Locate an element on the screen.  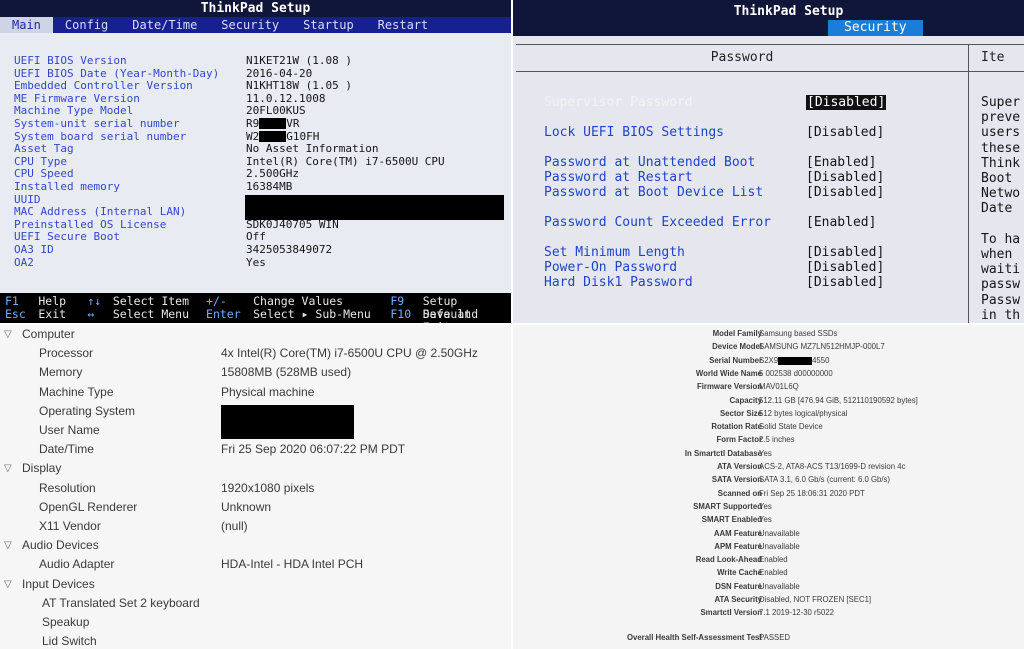
smart-attribute-label: Capacity is located at coordinates (745, 400).